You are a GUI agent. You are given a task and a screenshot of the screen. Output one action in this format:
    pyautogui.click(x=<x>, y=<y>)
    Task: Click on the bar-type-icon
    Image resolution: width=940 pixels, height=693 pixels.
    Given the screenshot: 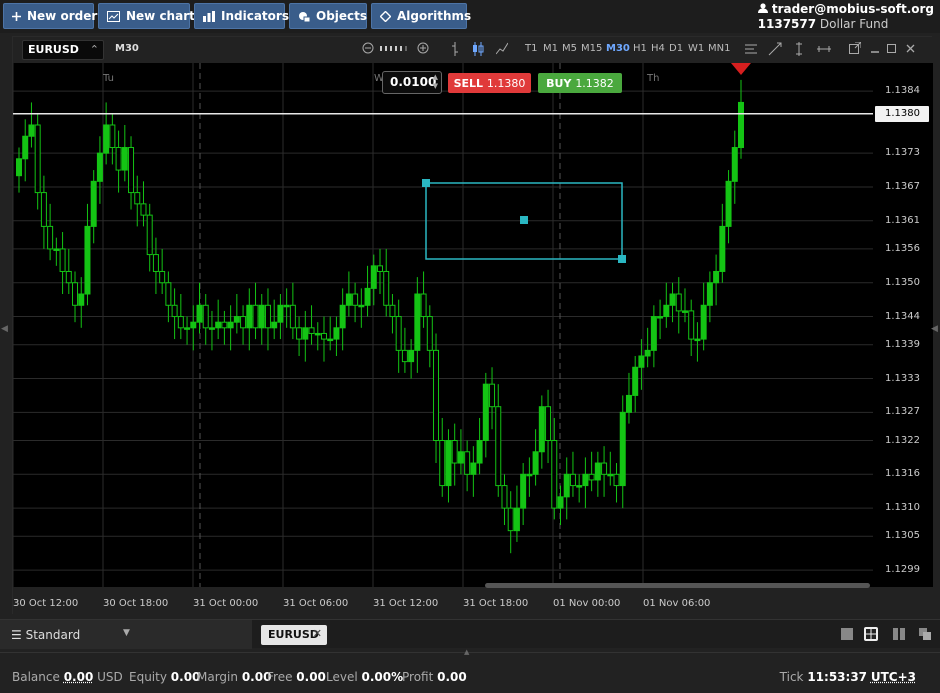 What is the action you would take?
    pyautogui.click(x=455, y=50)
    